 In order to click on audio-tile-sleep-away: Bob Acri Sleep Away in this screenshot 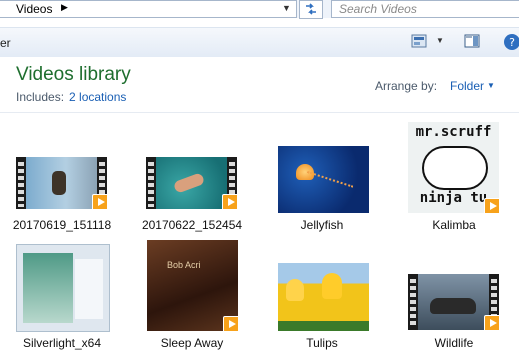, I will do `click(192, 293)`.